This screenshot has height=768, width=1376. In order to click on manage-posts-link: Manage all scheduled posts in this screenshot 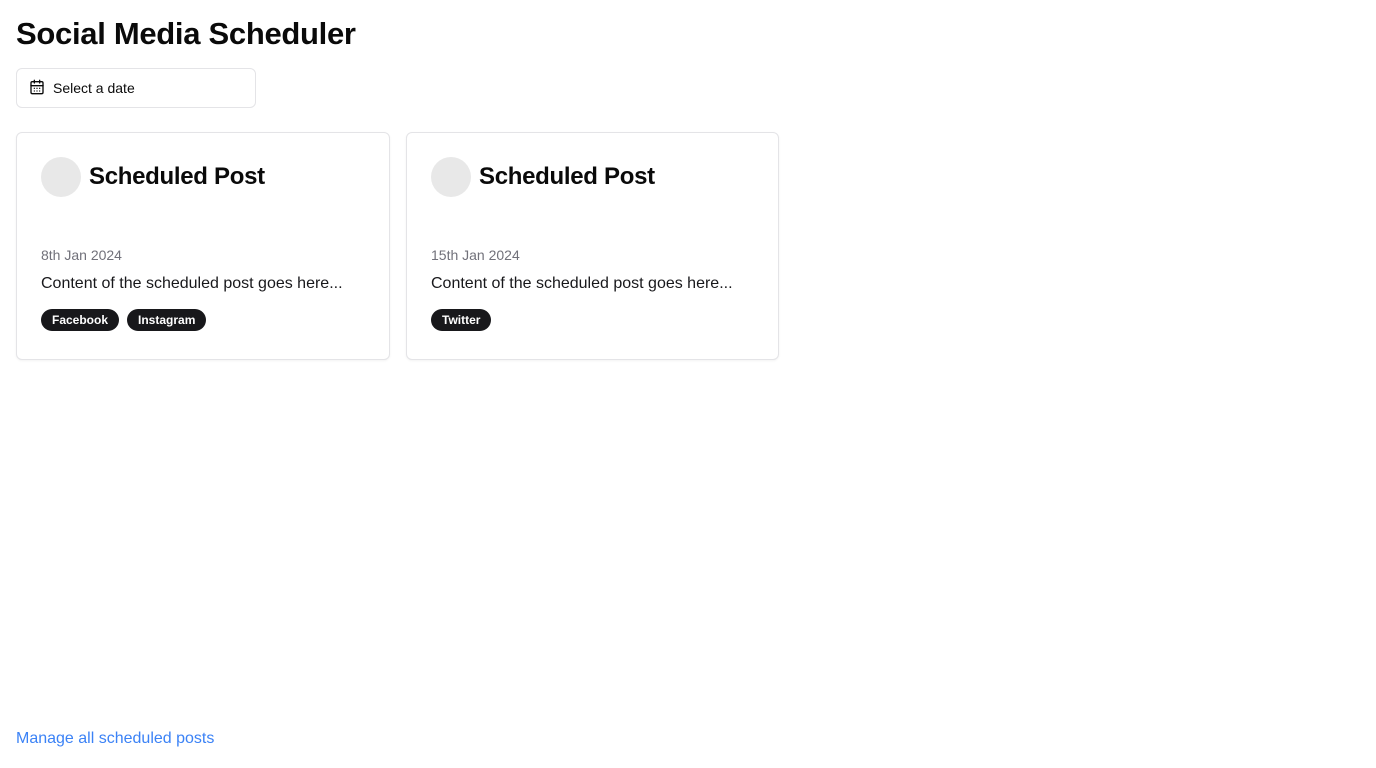, I will do `click(115, 739)`.